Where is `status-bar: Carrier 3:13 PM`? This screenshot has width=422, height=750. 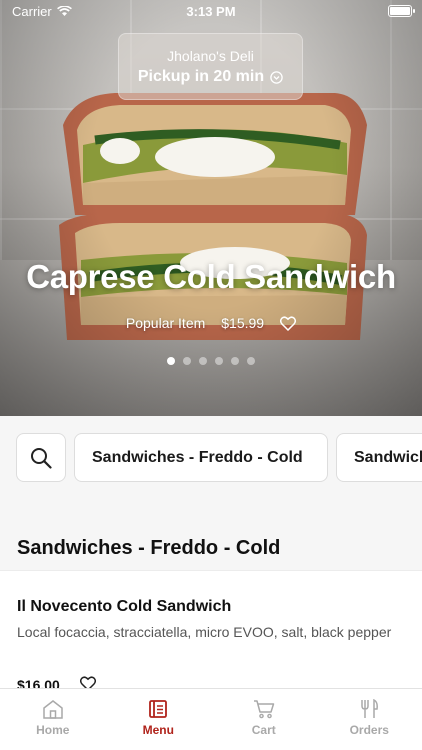 status-bar: Carrier 3:13 PM is located at coordinates (211, 12).